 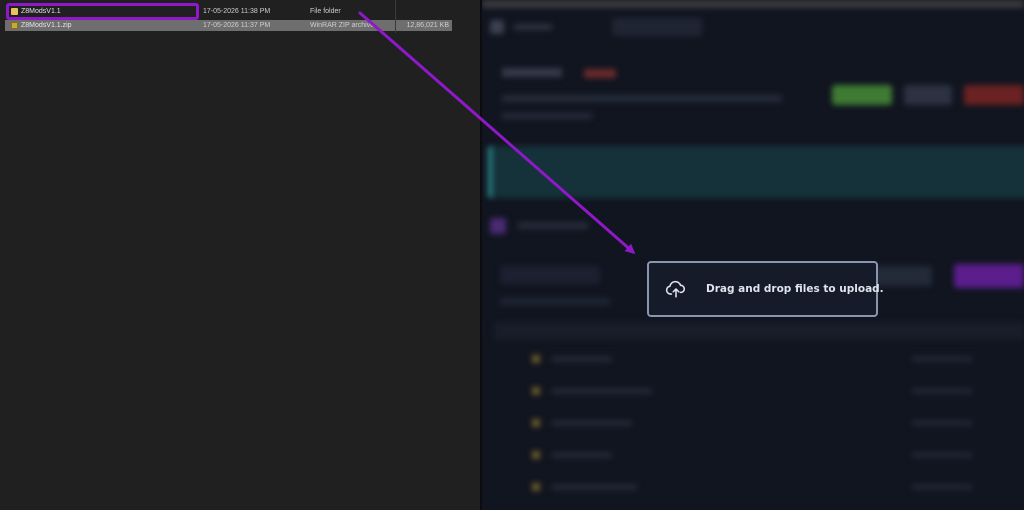 I want to click on drag-arrow, so click(x=497, y=132).